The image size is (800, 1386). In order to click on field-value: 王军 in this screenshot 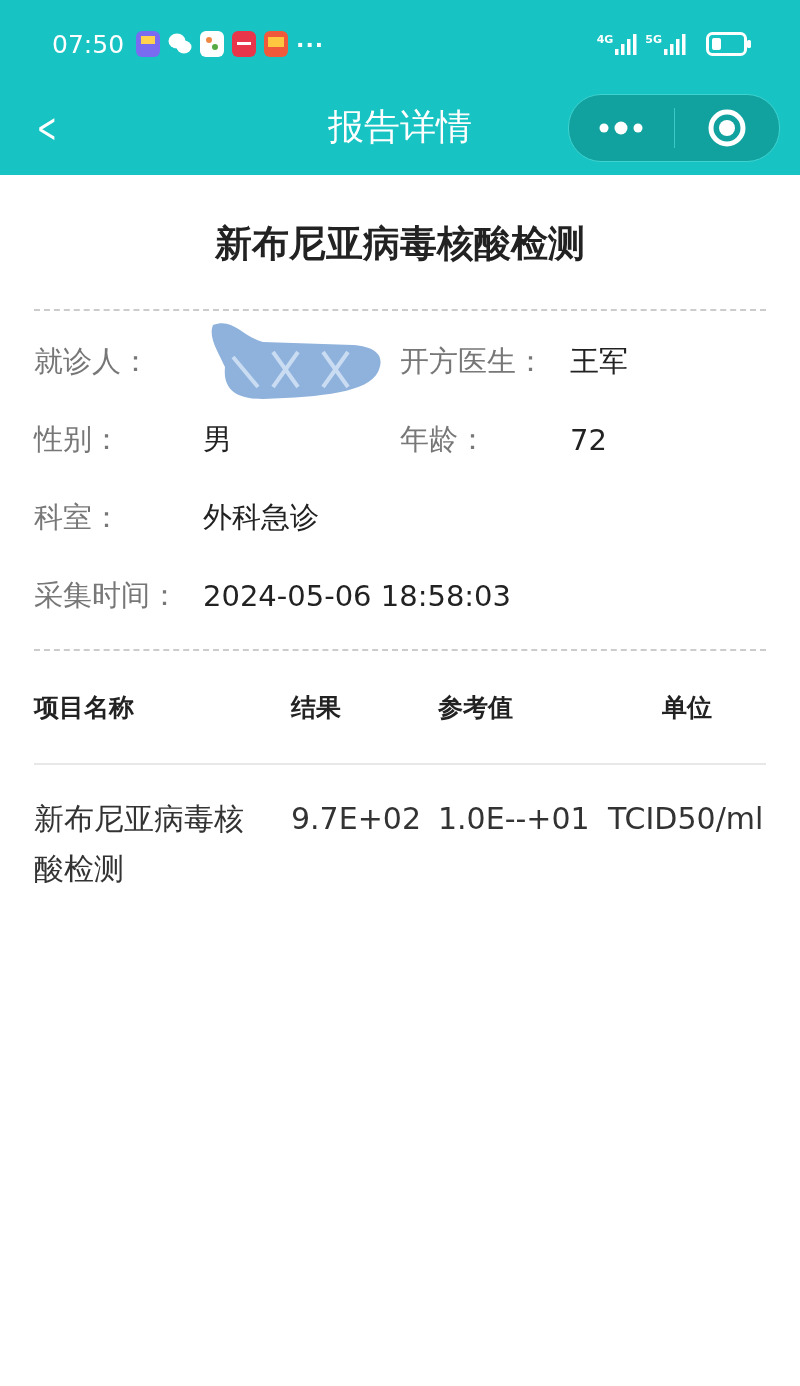, I will do `click(599, 361)`.